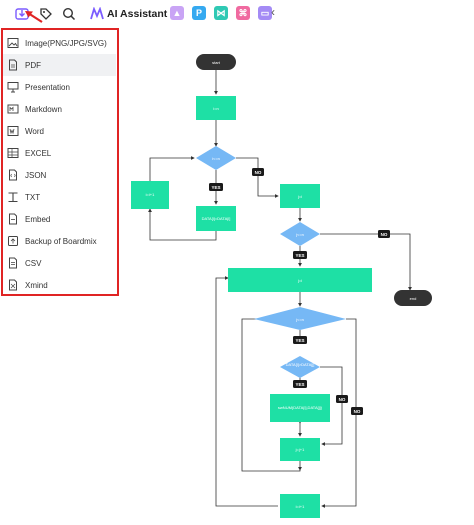 This screenshot has width=474, height=525. I want to click on menu-item-markdown: Markdown, so click(59, 109).